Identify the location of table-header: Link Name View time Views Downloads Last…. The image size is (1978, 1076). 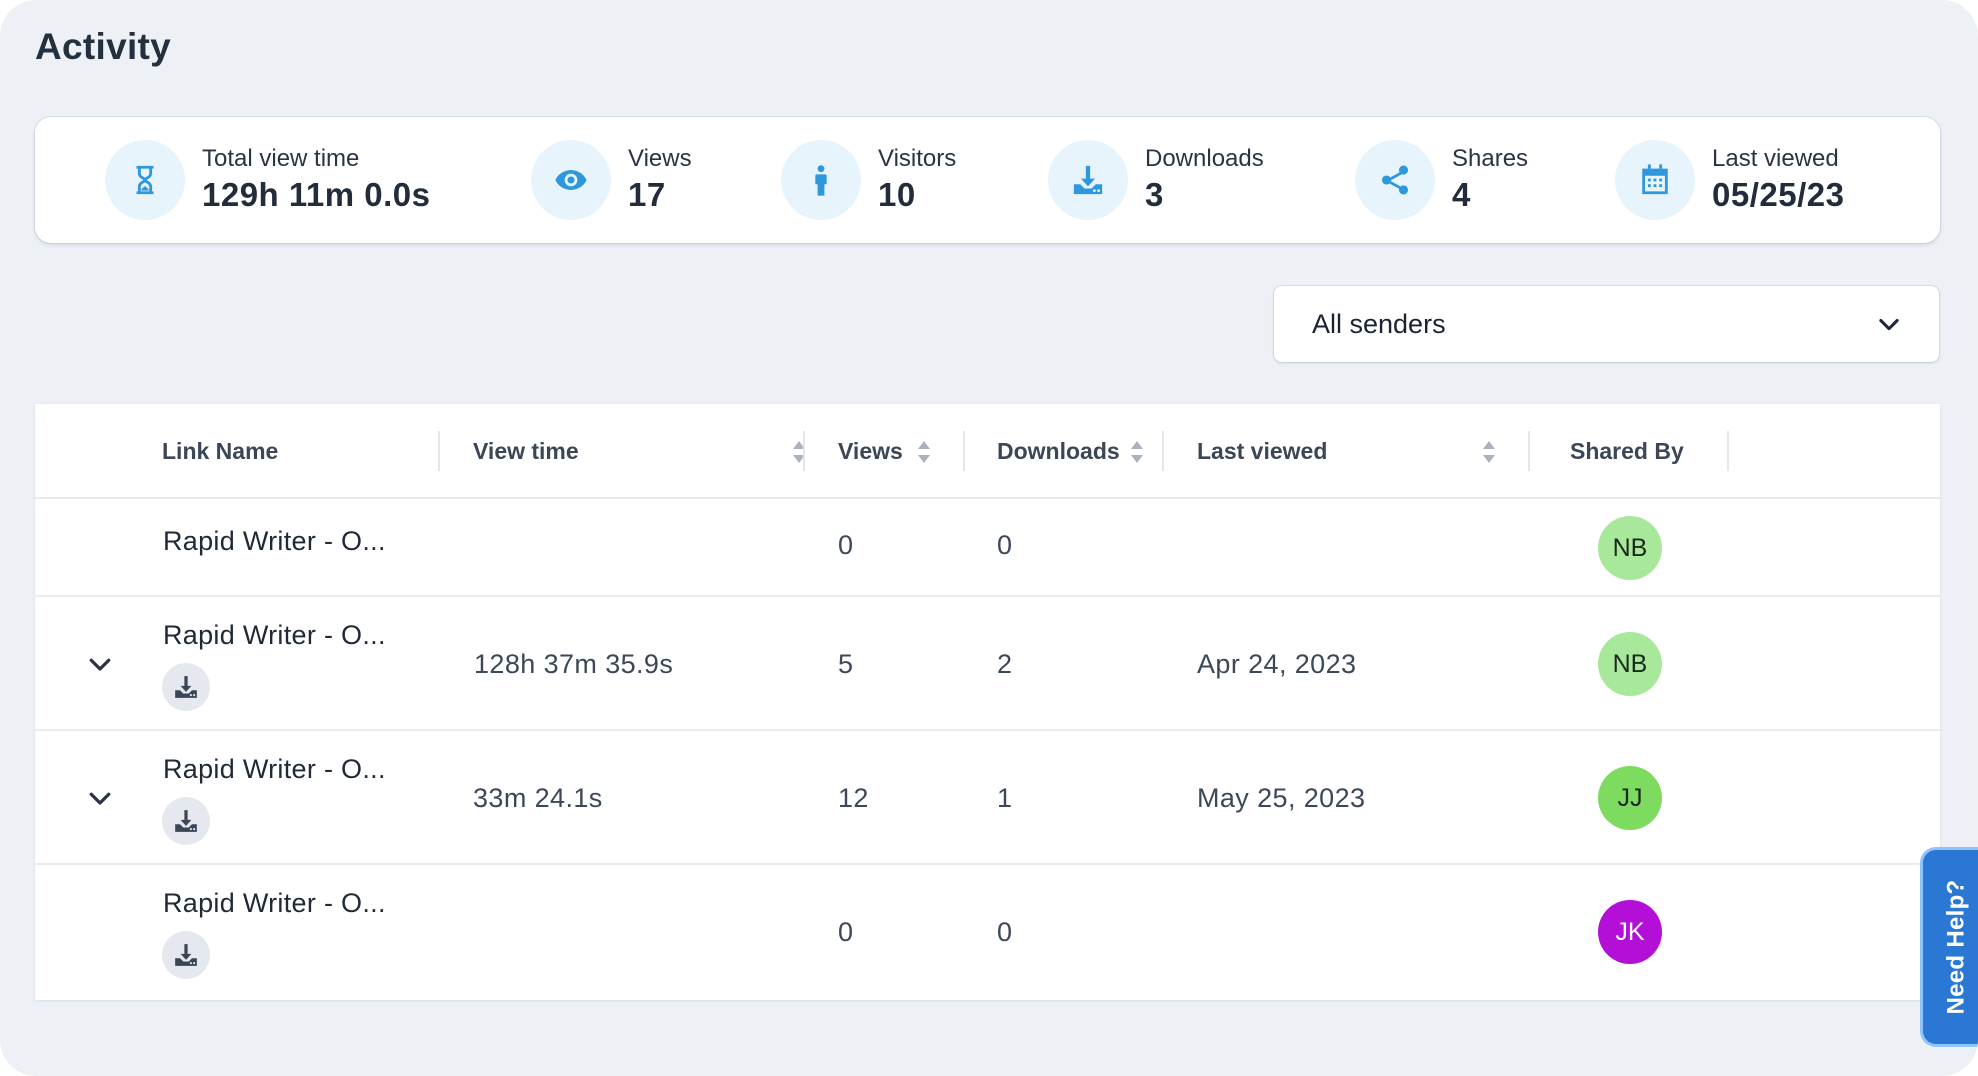
(987, 451).